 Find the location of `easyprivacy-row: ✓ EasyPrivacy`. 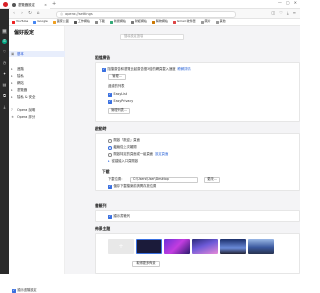

easyprivacy-row: ✓ EasyPrivacy is located at coordinates (120, 101).